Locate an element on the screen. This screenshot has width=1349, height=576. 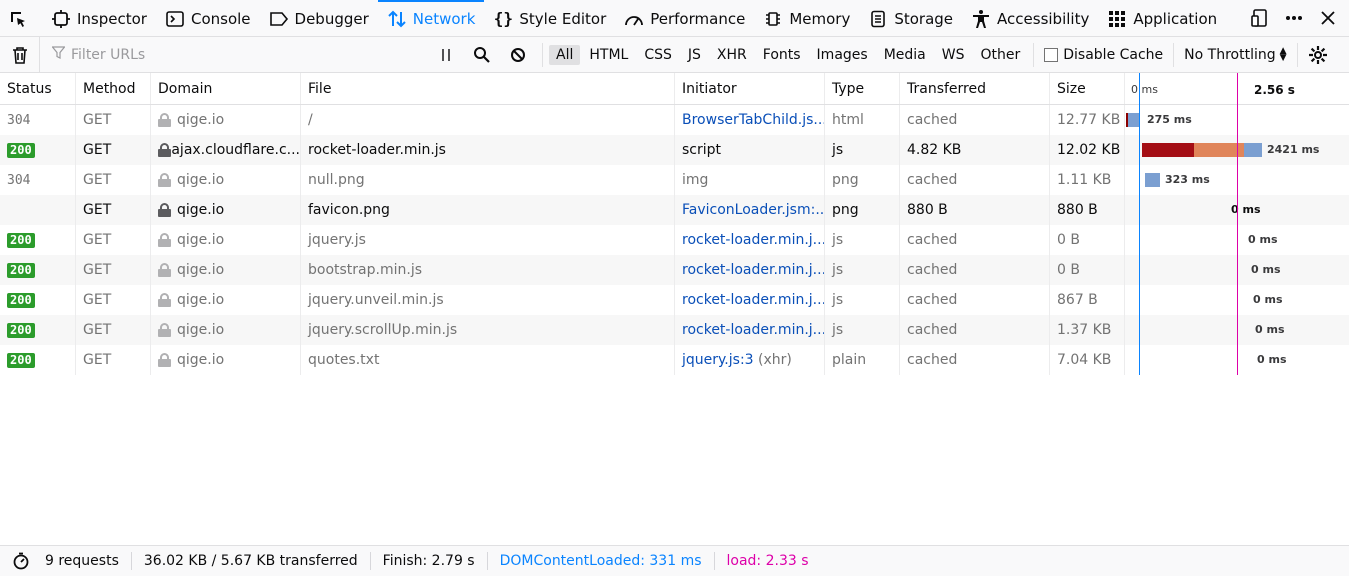
tab-accessibility: Accessibility is located at coordinates (1030, 18).